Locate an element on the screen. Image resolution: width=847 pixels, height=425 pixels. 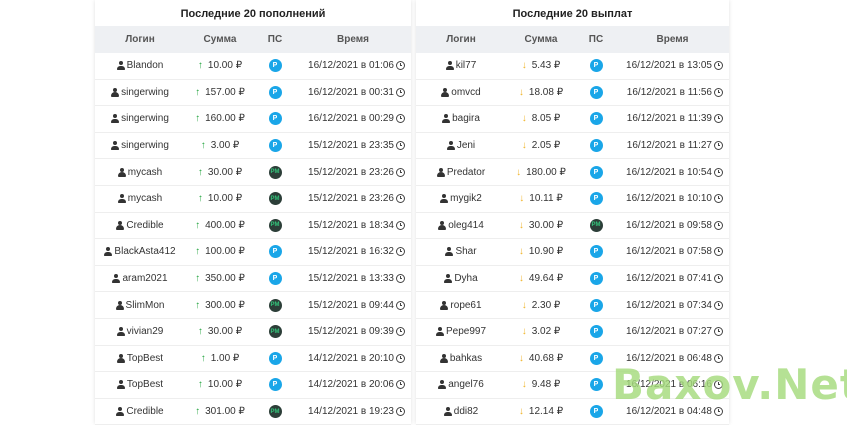
deposits-title: Последние 20 пополнений is located at coordinates (253, 14).